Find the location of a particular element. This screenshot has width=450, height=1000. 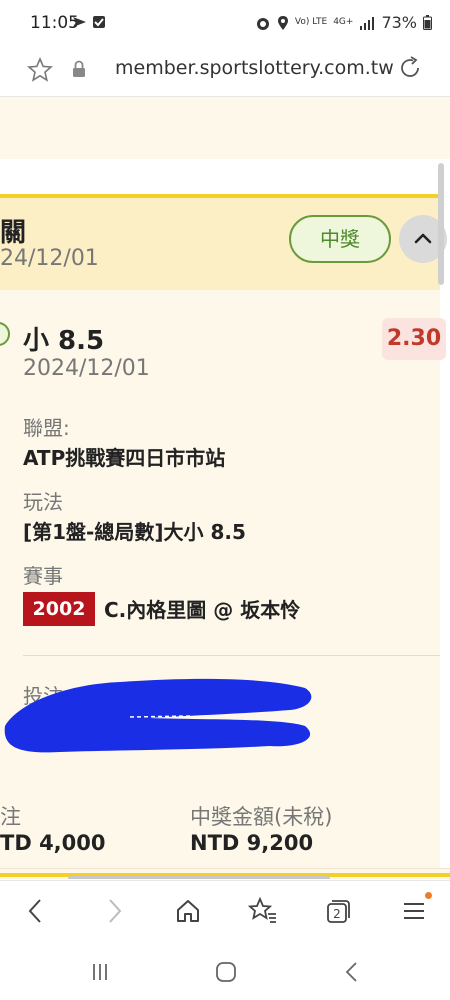

status-right: Vo) LTE 4G+ 73% is located at coordinates (343, 22).